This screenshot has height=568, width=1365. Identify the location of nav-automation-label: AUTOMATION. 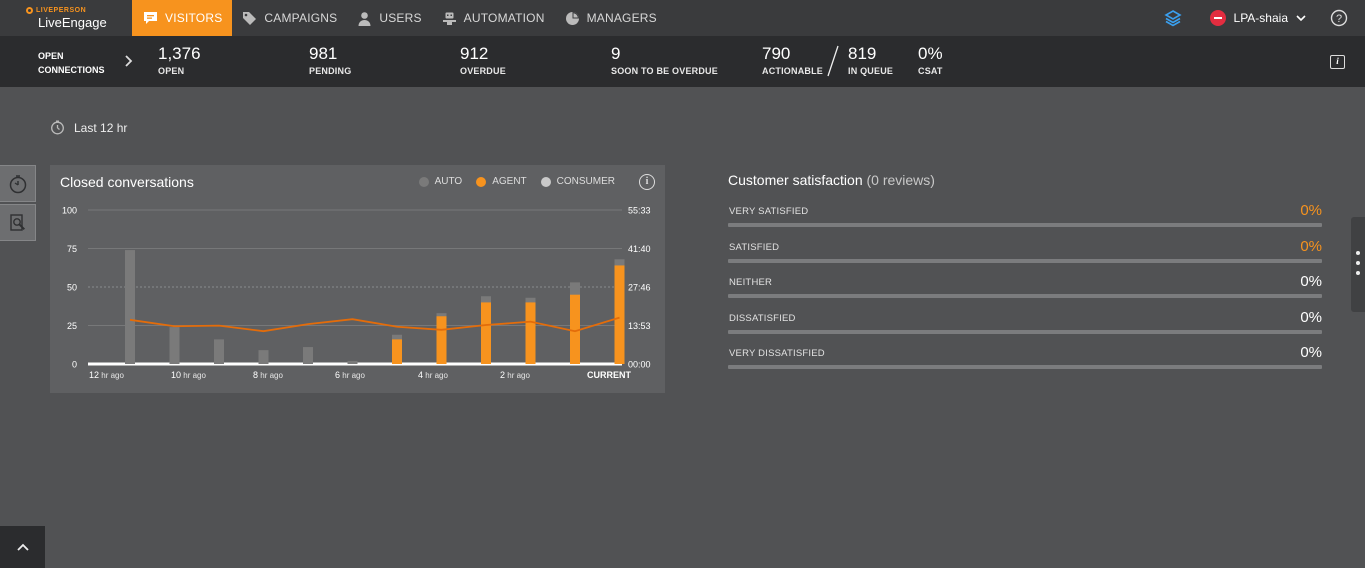
(504, 18).